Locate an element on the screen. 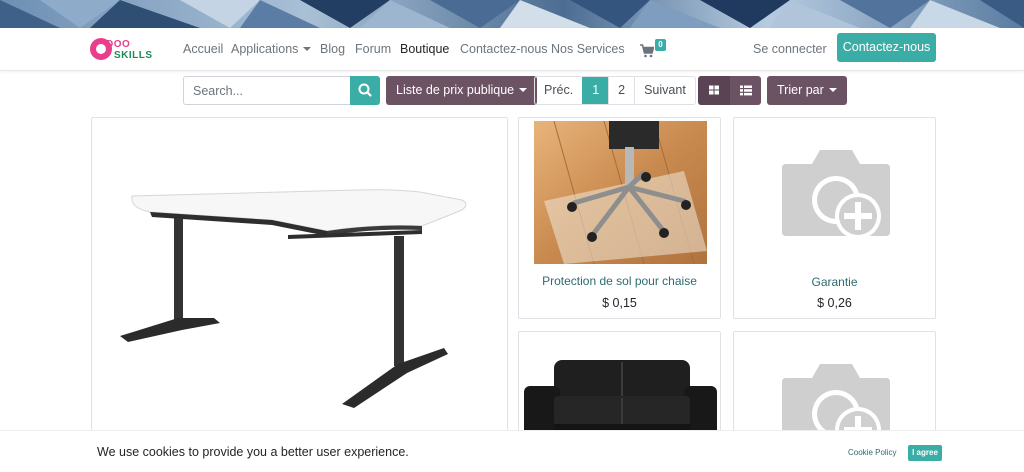 This screenshot has height=472, width=1024. grid-view-button is located at coordinates (714, 90).